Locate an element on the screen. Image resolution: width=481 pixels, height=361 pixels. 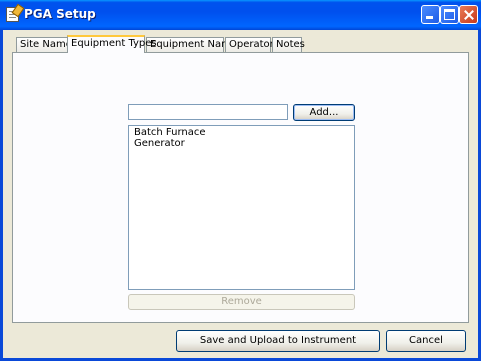
window-title: PGA Setup is located at coordinates (60, 14).